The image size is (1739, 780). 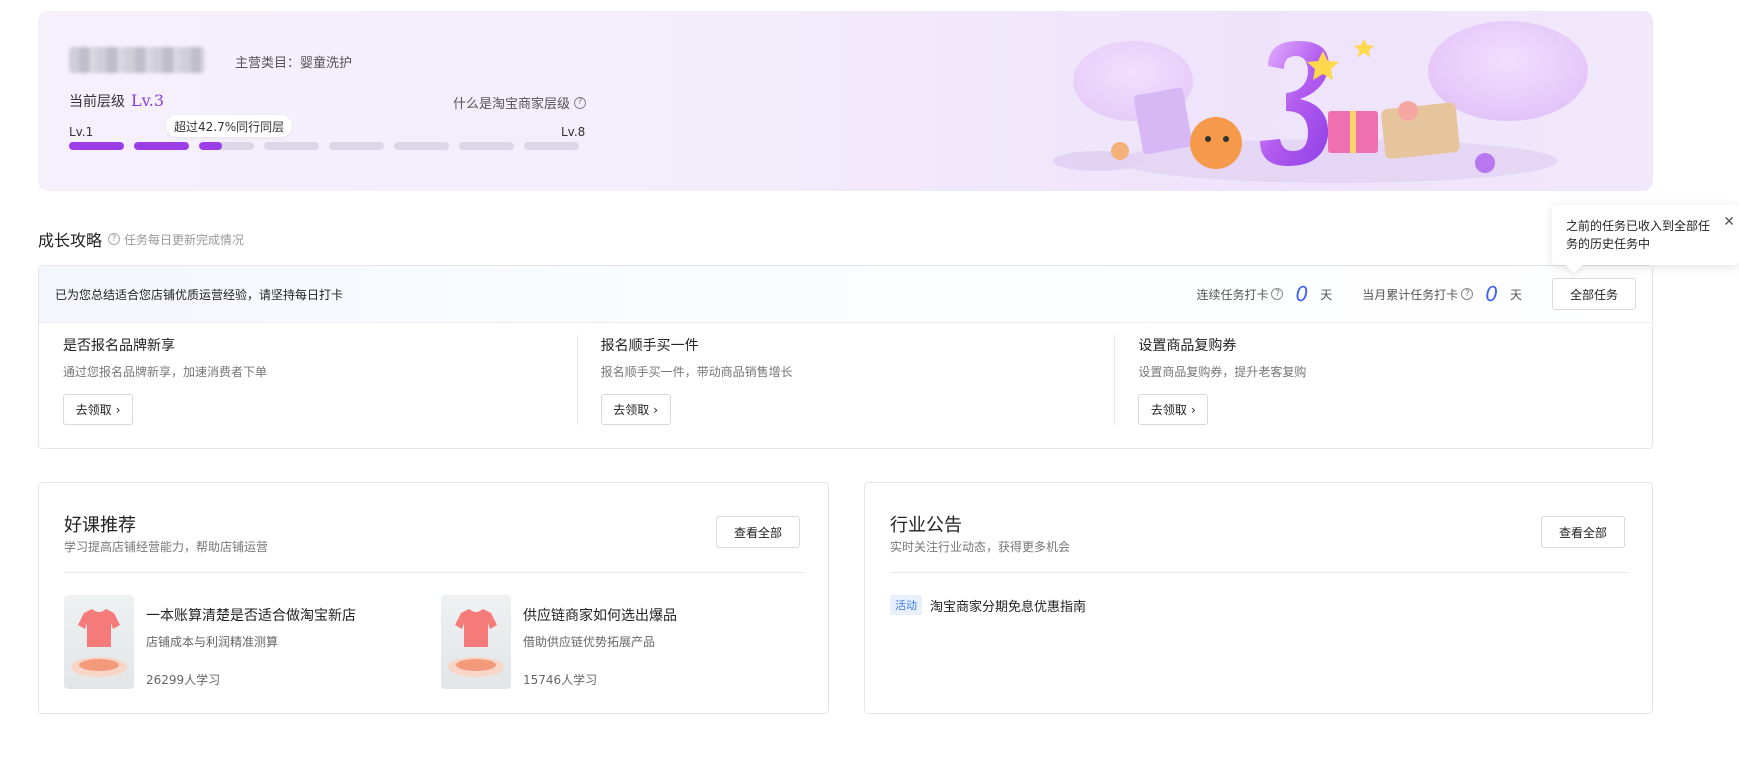 What do you see at coordinates (560, 680) in the screenshot?
I see `course-learners: 15746人学习` at bounding box center [560, 680].